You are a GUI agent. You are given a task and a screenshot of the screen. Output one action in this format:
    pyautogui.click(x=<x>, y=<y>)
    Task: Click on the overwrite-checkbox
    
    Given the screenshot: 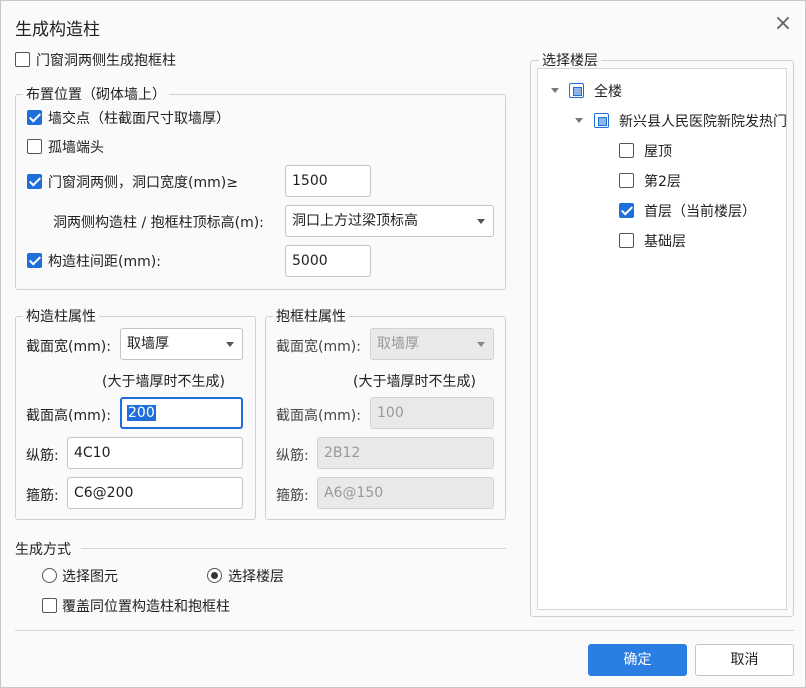 What is the action you would take?
    pyautogui.click(x=49, y=605)
    